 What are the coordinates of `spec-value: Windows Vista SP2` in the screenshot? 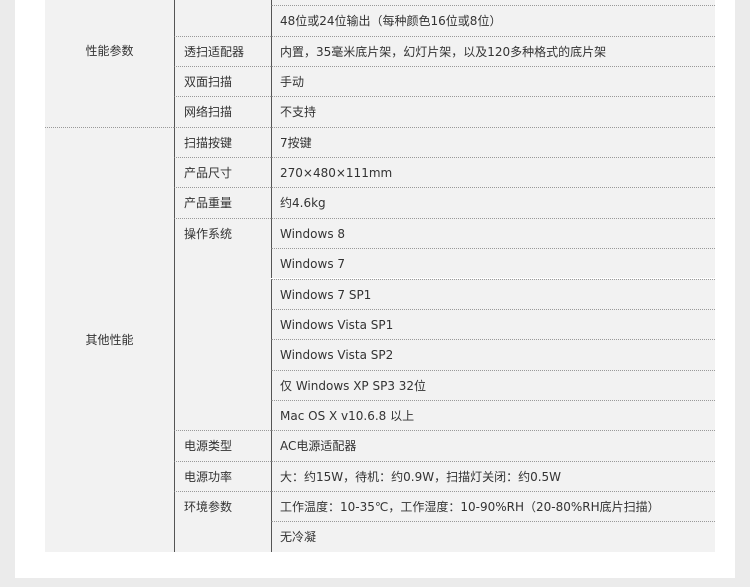 It's located at (493, 354).